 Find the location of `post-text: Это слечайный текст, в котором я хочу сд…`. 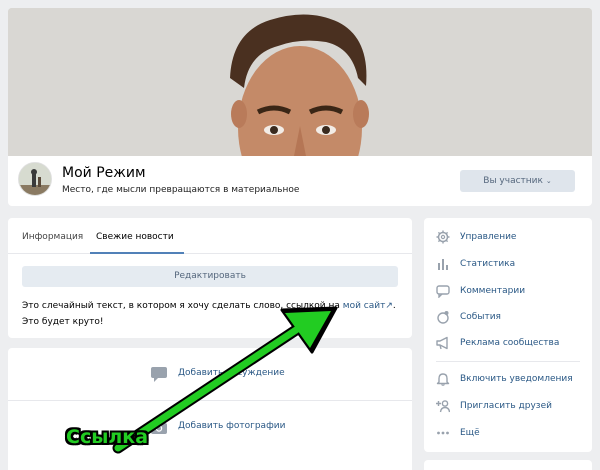

post-text: Это слечайный текст, в котором я хочу сд… is located at coordinates (213, 314).